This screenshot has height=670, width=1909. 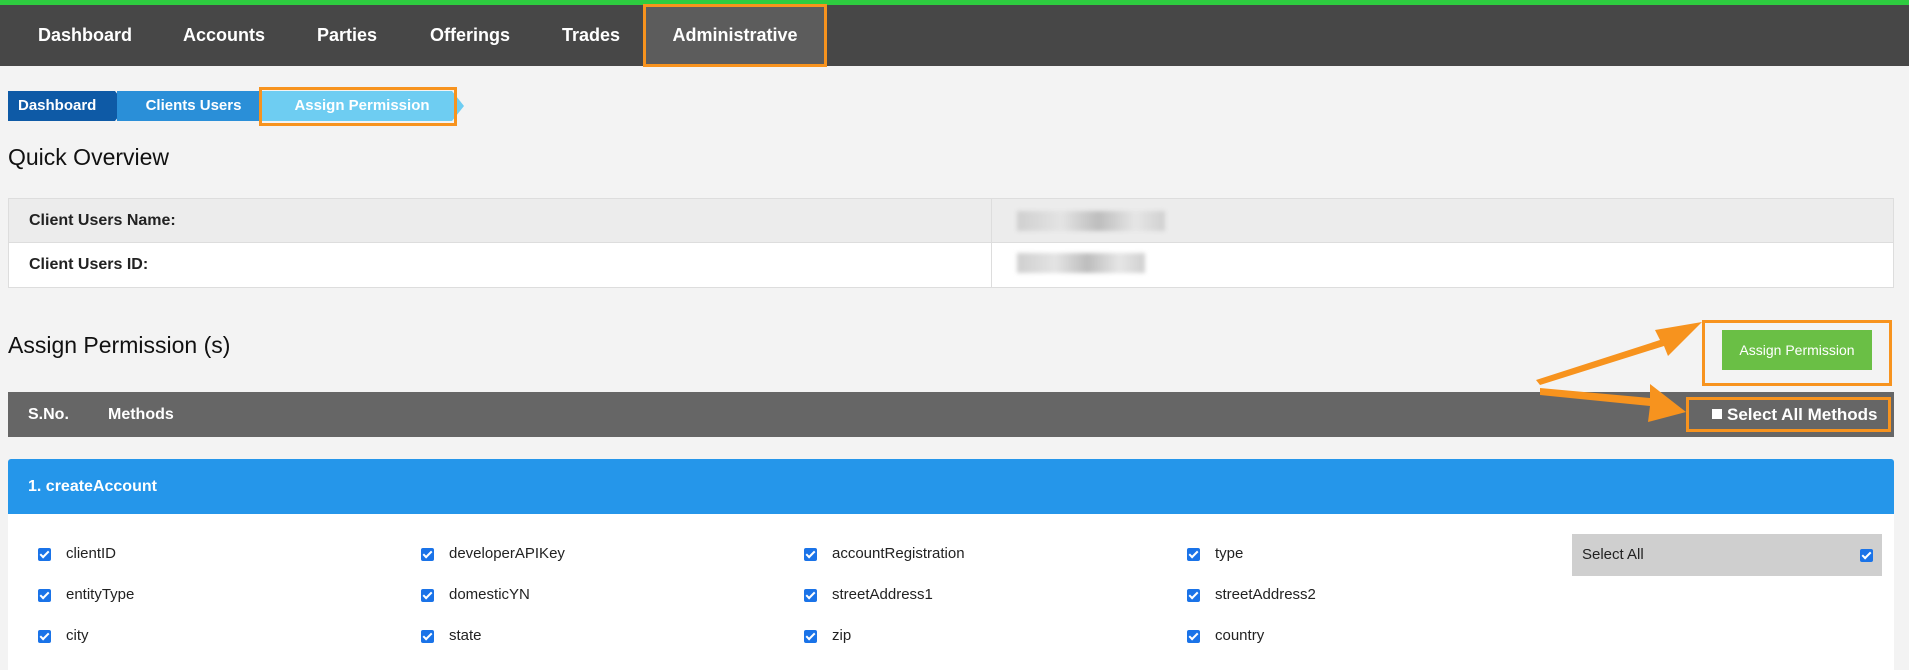 What do you see at coordinates (224, 35) in the screenshot?
I see `nav-accounts: Accounts` at bounding box center [224, 35].